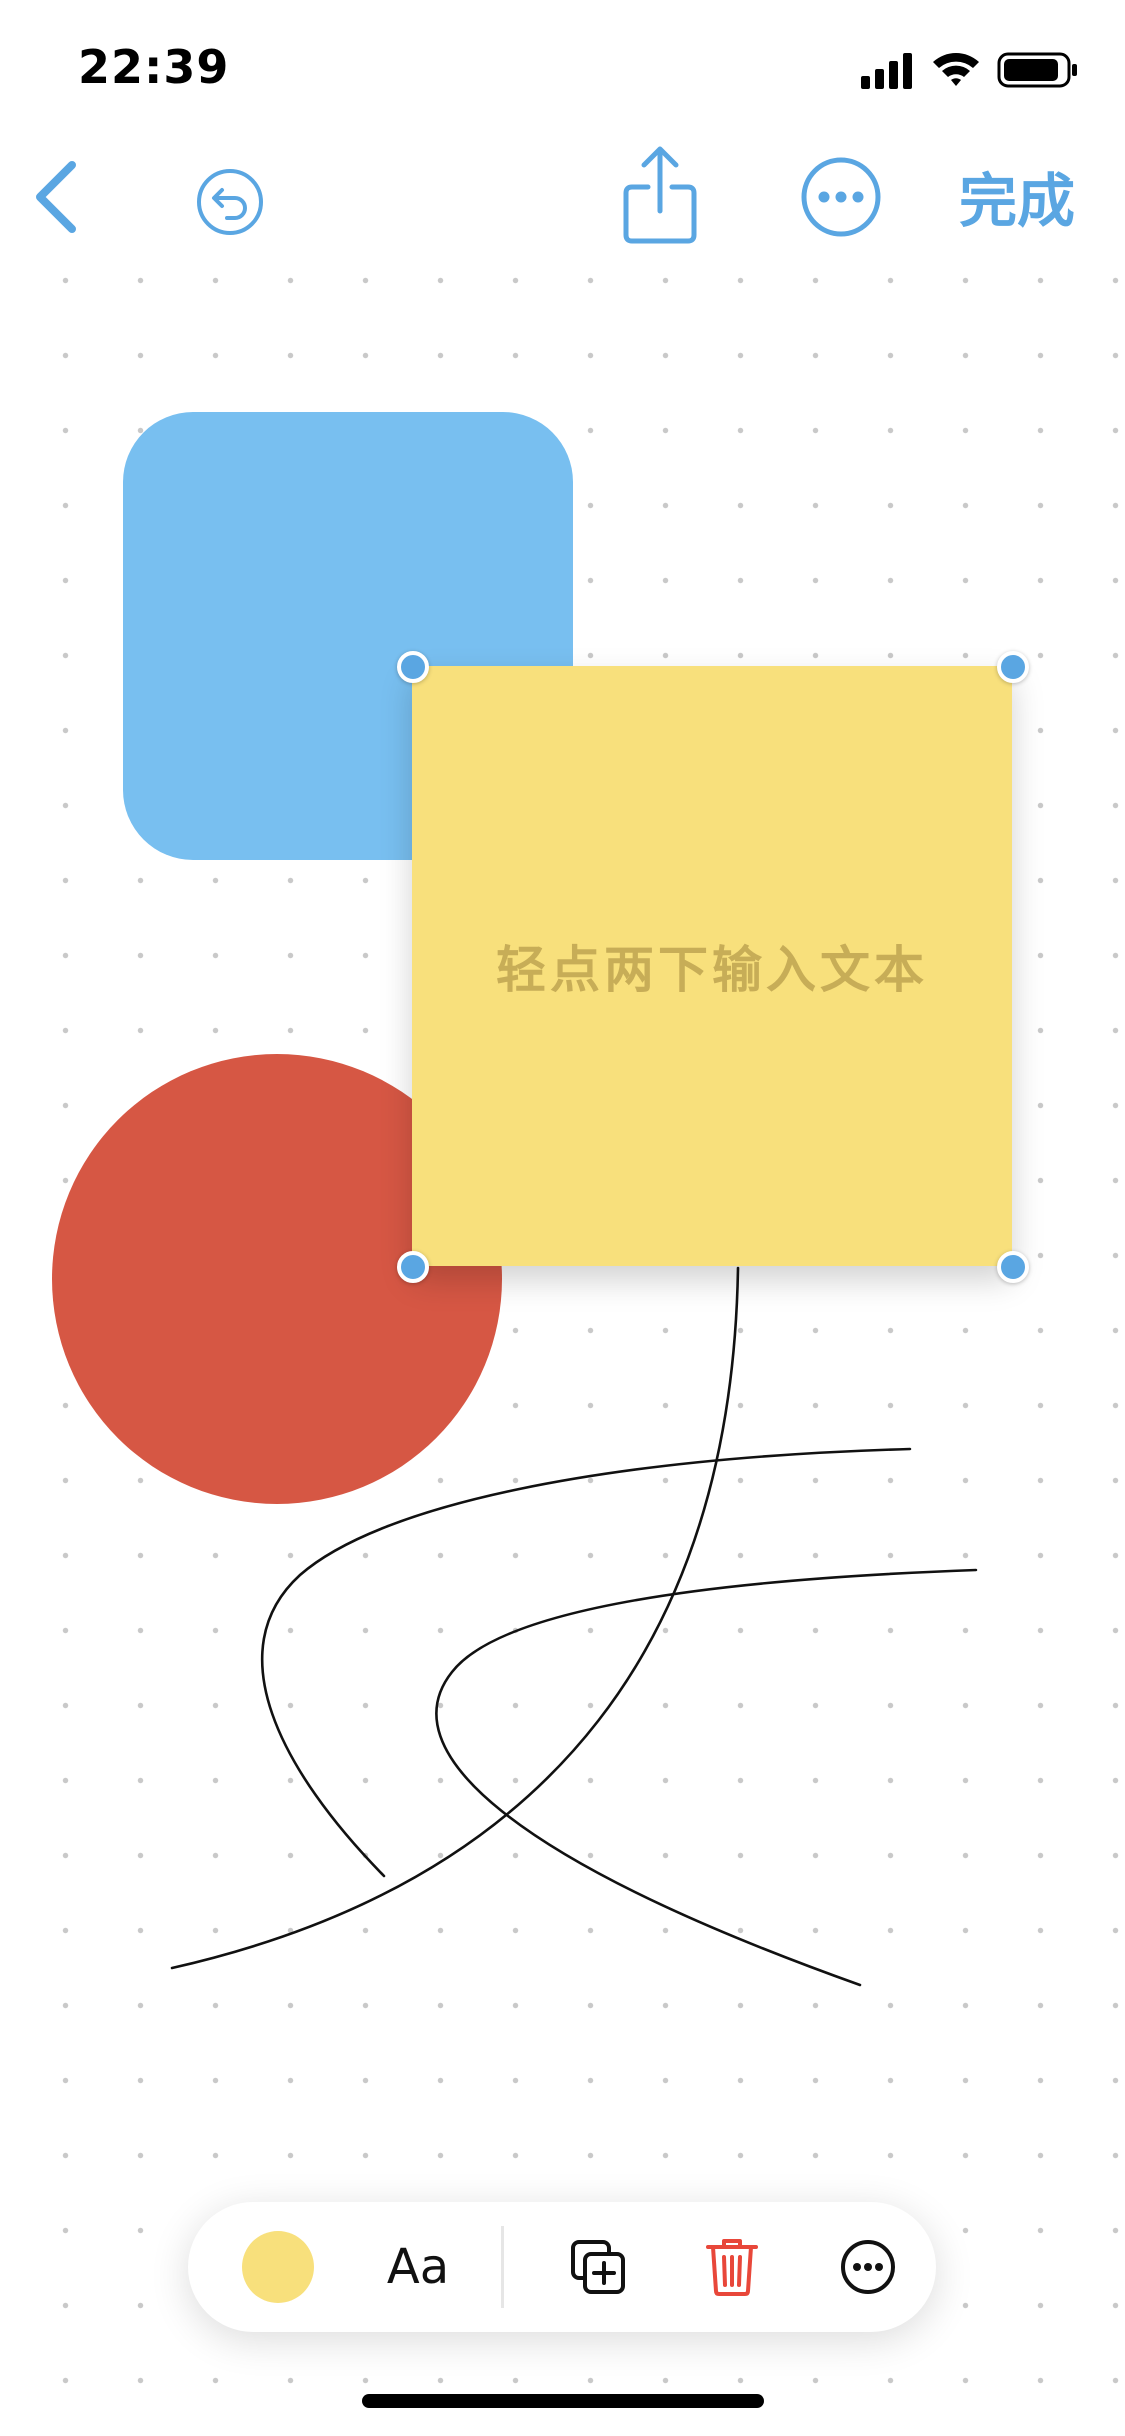 The width and height of the screenshot is (1125, 2436). I want to click on more-button, so click(841, 197).